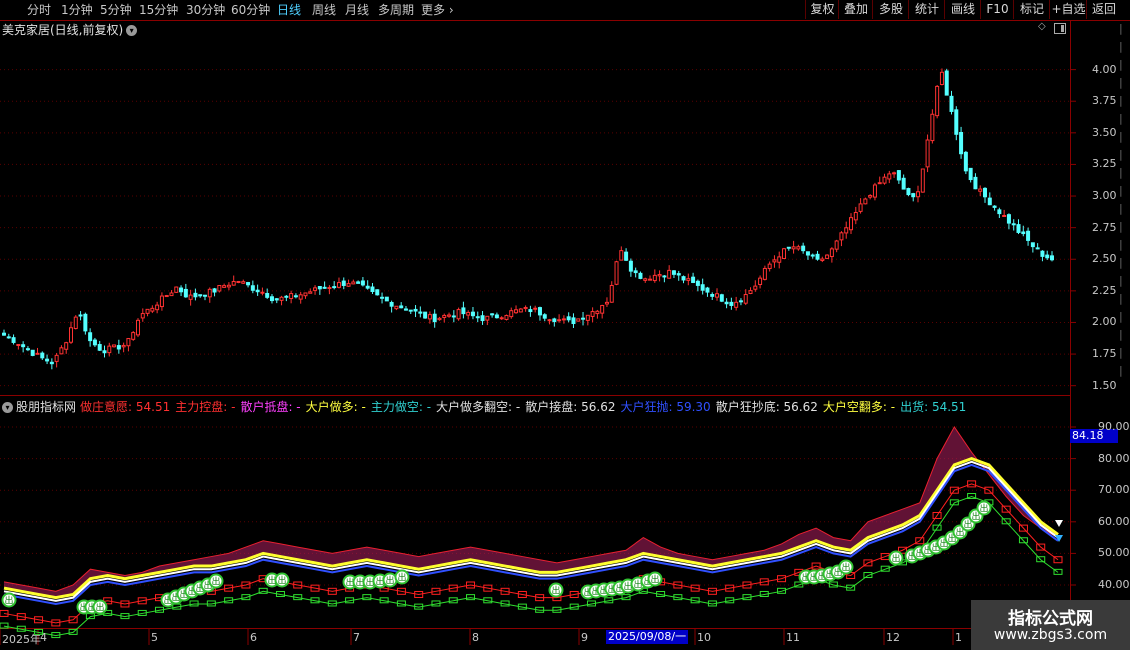 The image size is (1130, 650). I want to click on side-glyph-12: |, so click(1121, 244).